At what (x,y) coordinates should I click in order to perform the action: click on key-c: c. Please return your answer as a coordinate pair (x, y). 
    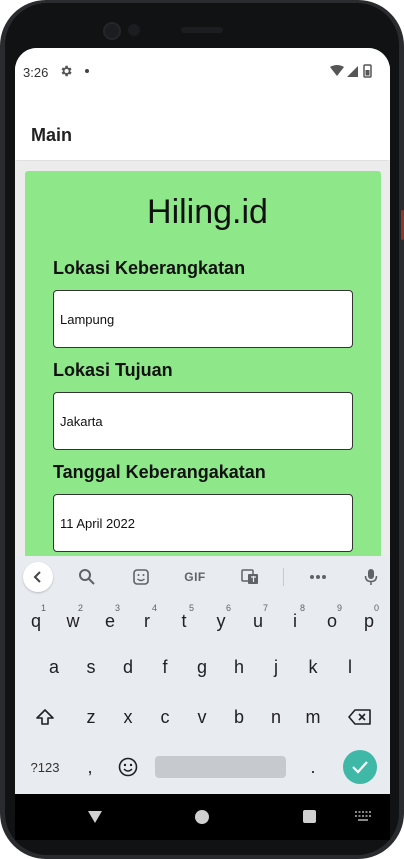
    Looking at the image, I should click on (165, 717).